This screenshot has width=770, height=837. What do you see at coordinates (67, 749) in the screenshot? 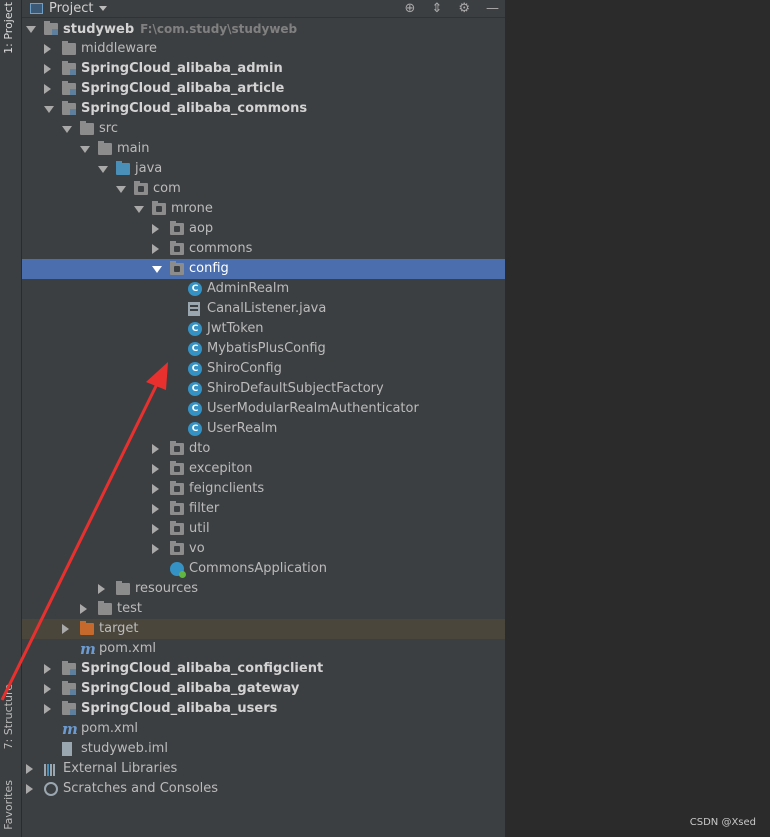
I see `iml-file-icon` at bounding box center [67, 749].